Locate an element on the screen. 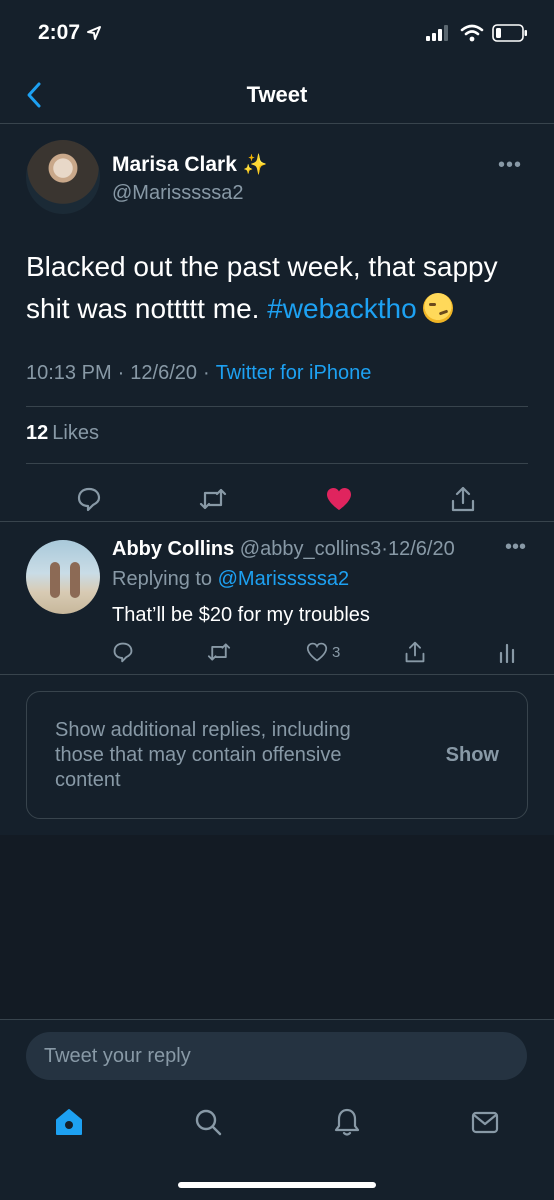 This screenshot has width=554, height=1200. tab-notifications is located at coordinates (347, 1122).